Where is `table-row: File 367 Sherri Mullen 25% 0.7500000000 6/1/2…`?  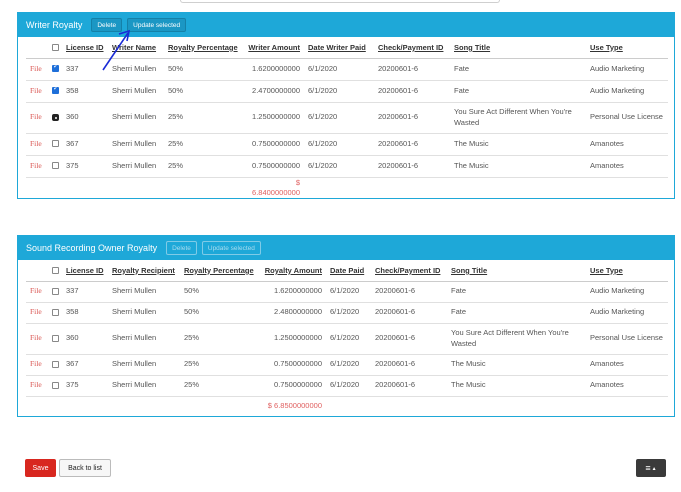
table-row: File 367 Sherri Mullen 25% 0.7500000000 6/1/2… is located at coordinates (347, 365).